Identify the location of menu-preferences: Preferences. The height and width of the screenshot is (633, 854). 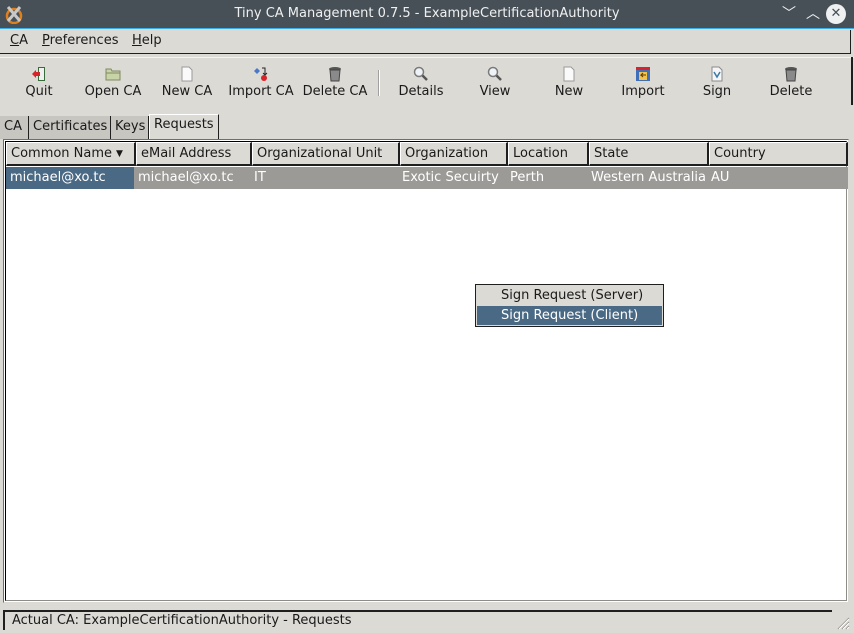
(80, 40).